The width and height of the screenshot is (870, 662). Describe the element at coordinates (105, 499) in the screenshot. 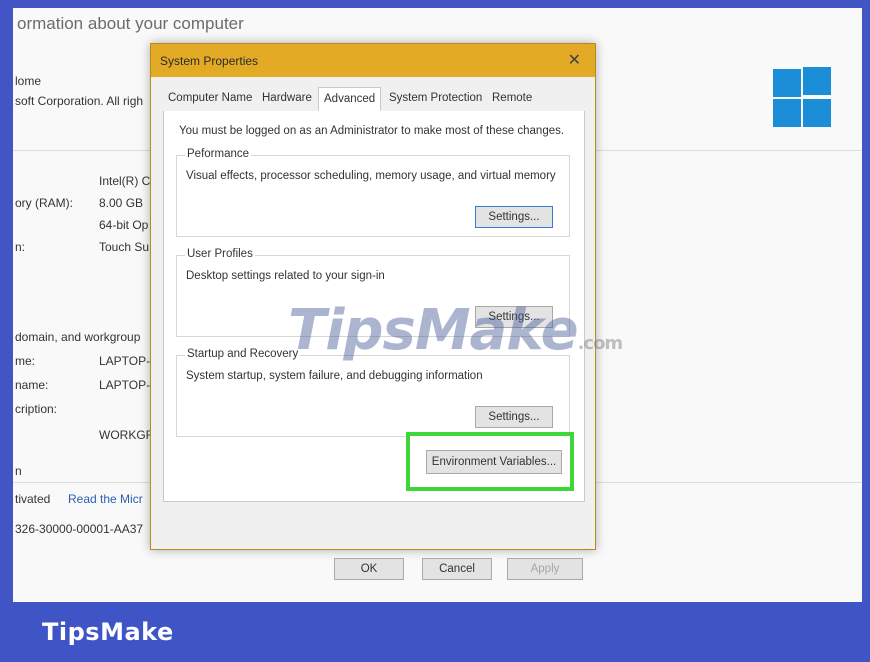

I see `license-terms-link: Read the Micr` at that location.